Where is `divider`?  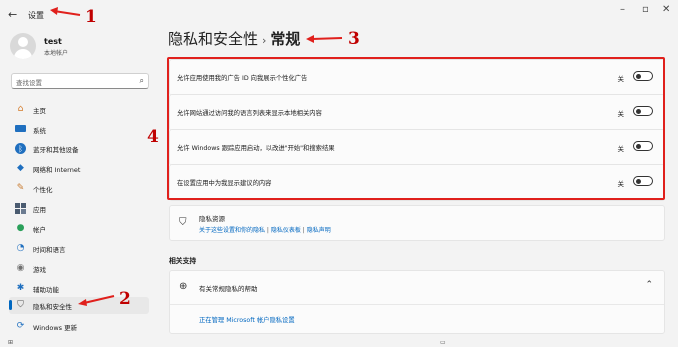 divider is located at coordinates (417, 304).